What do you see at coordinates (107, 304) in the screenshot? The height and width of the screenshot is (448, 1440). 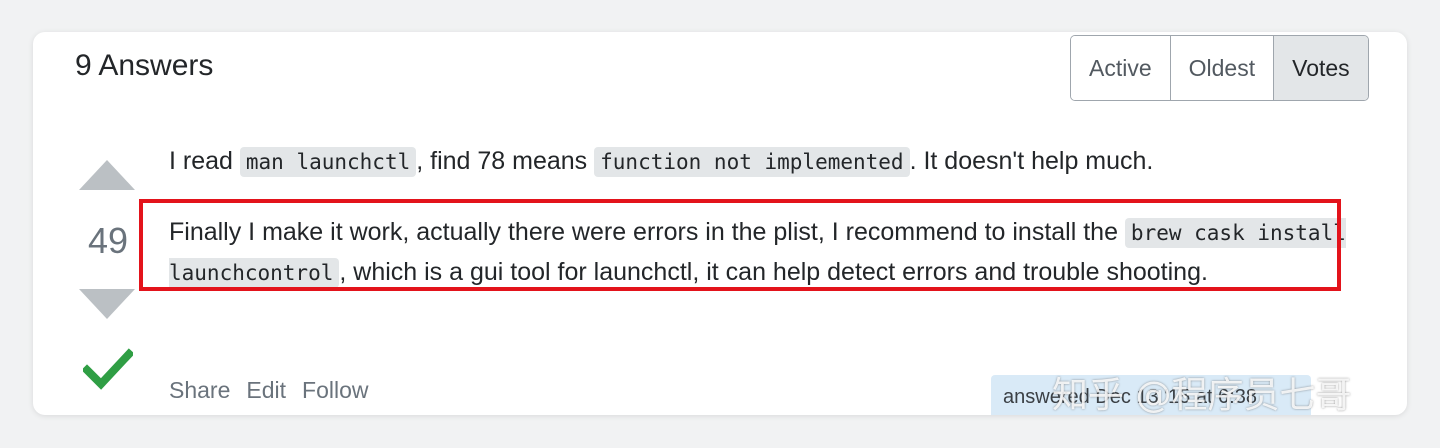 I see `downvote-arrow-icon` at bounding box center [107, 304].